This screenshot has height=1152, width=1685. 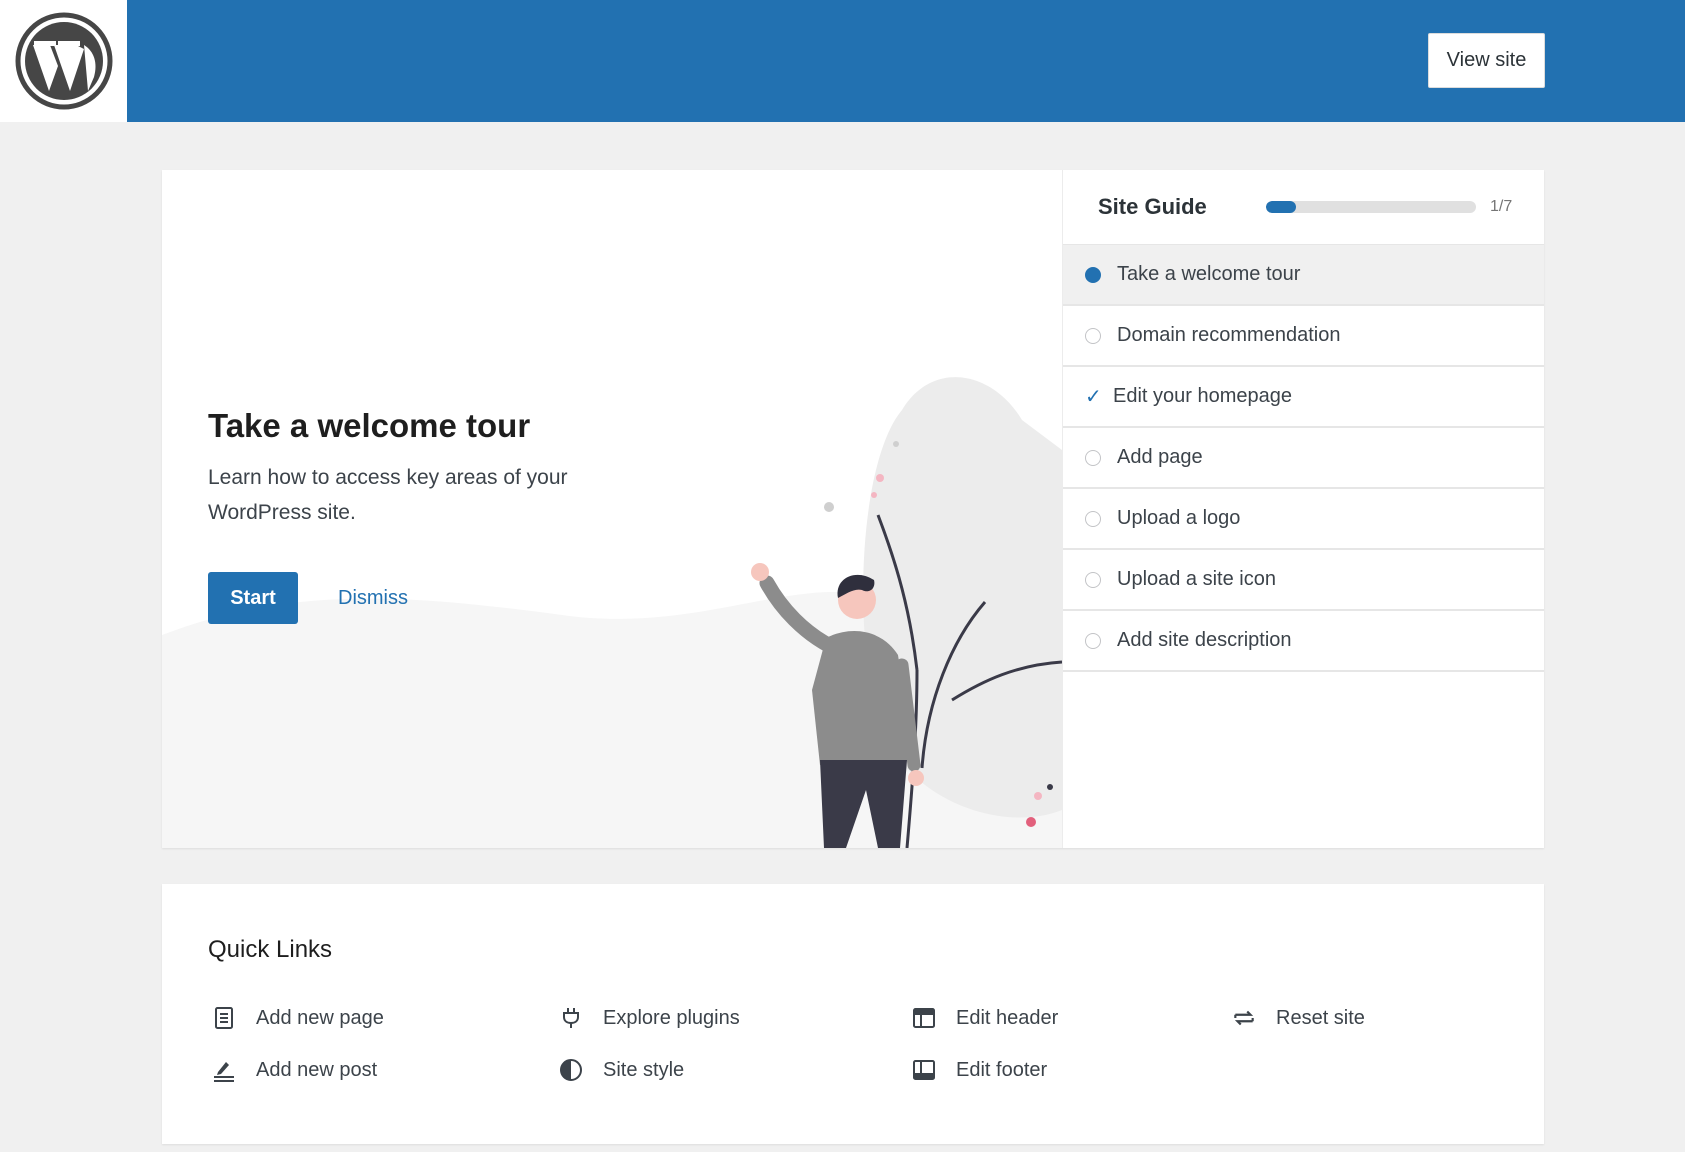 What do you see at coordinates (224, 1018) in the screenshot?
I see `page-icon` at bounding box center [224, 1018].